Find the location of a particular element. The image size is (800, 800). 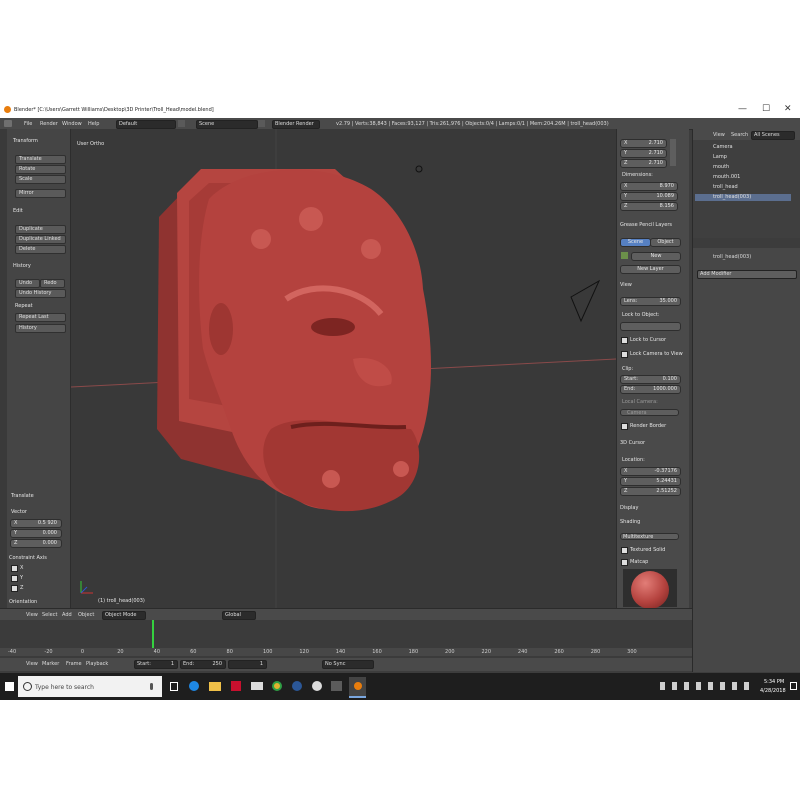

shading-header: Shading is located at coordinates (630, 522).